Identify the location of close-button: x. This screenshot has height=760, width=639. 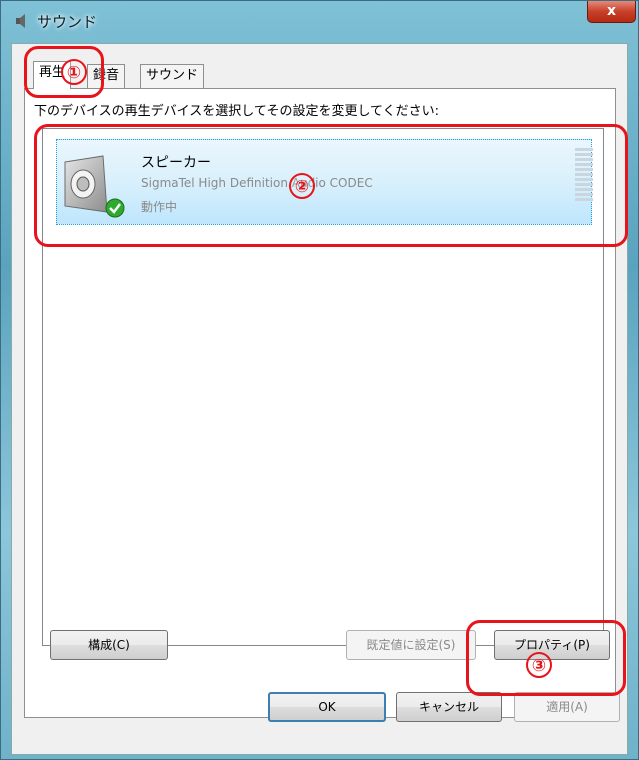
(611, 12).